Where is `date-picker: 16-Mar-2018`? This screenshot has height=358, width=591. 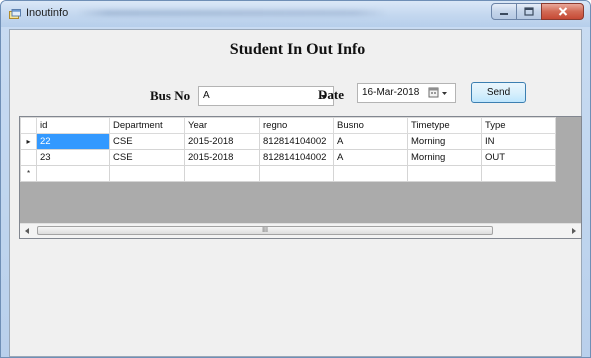 date-picker: 16-Mar-2018 is located at coordinates (406, 93).